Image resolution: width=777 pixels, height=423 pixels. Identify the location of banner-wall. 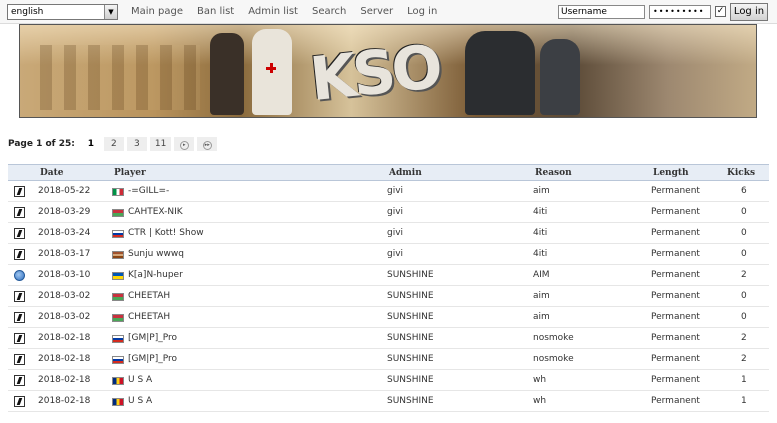
(120, 77).